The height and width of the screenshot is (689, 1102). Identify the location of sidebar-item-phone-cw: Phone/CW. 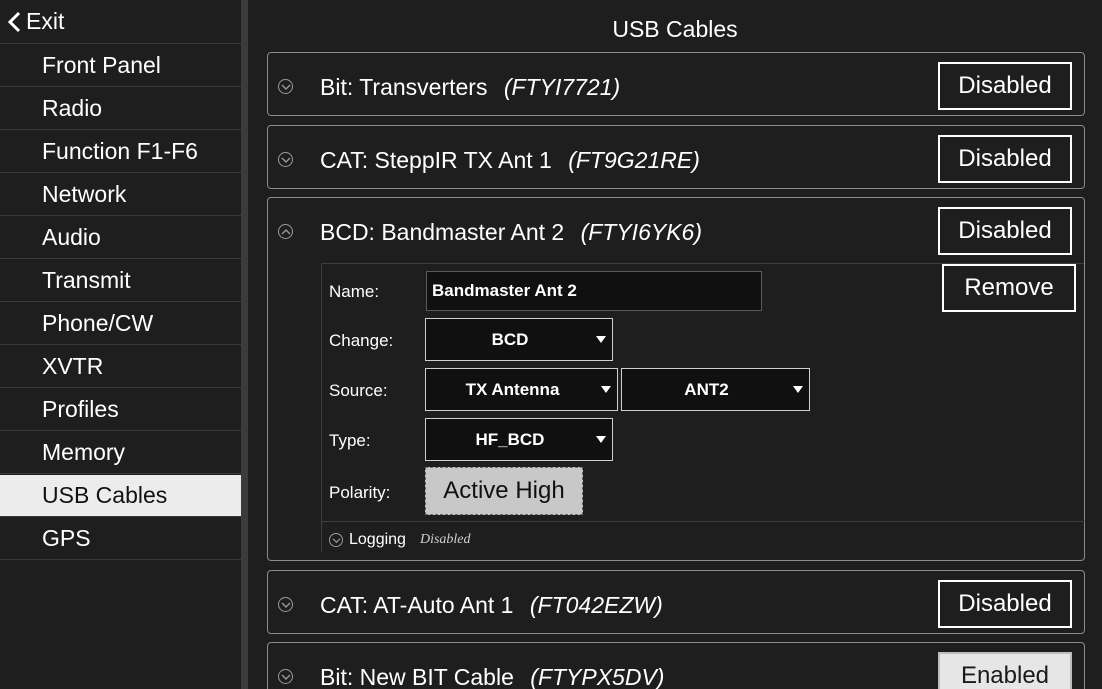
(120, 324).